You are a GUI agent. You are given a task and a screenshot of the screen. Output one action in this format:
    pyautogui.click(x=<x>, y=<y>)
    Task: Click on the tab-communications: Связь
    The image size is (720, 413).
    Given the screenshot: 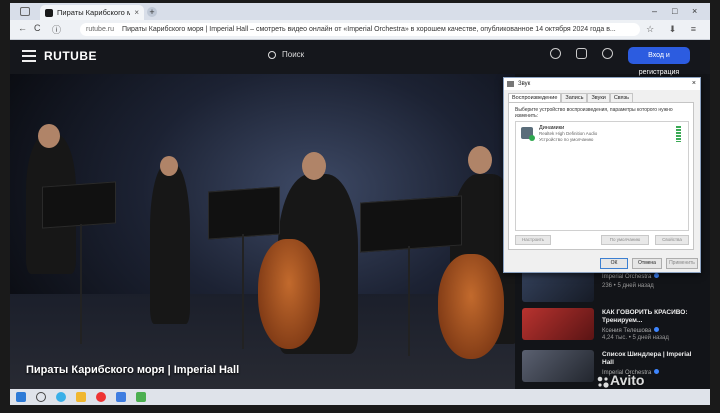 What is the action you would take?
    pyautogui.click(x=621, y=97)
    